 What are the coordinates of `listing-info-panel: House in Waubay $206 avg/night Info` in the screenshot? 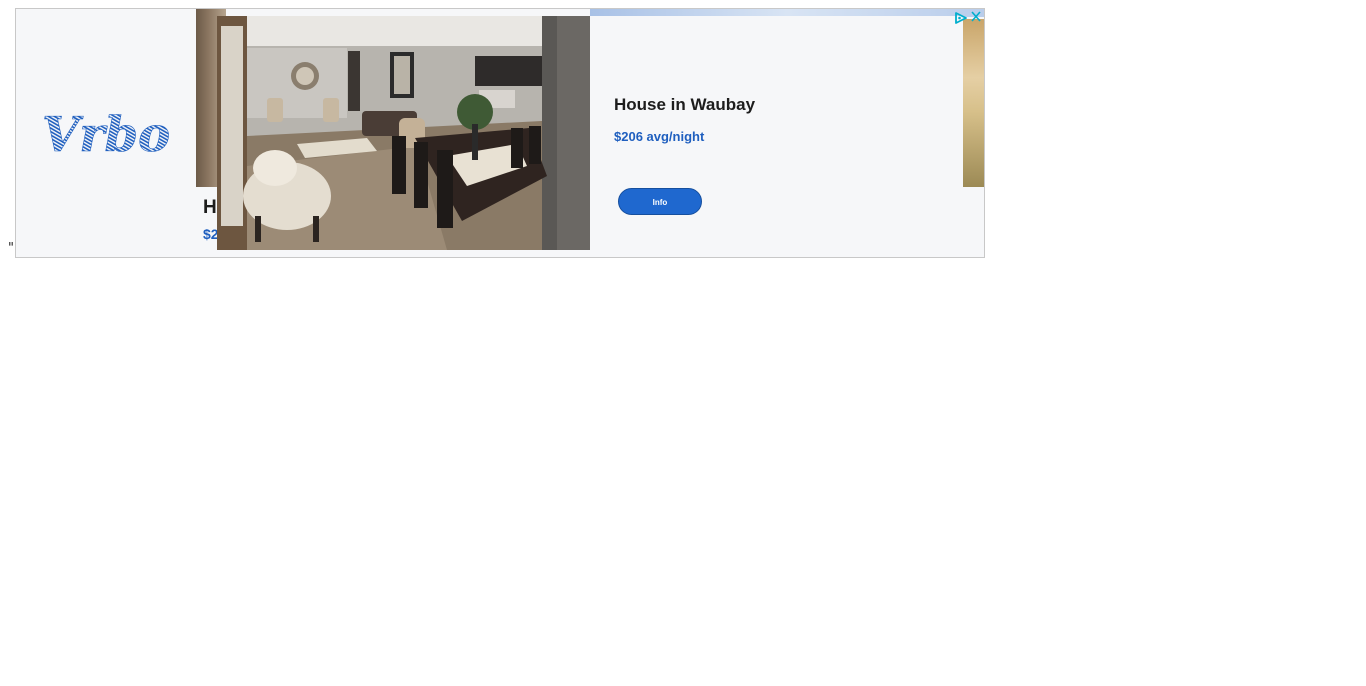 It's located at (776, 133).